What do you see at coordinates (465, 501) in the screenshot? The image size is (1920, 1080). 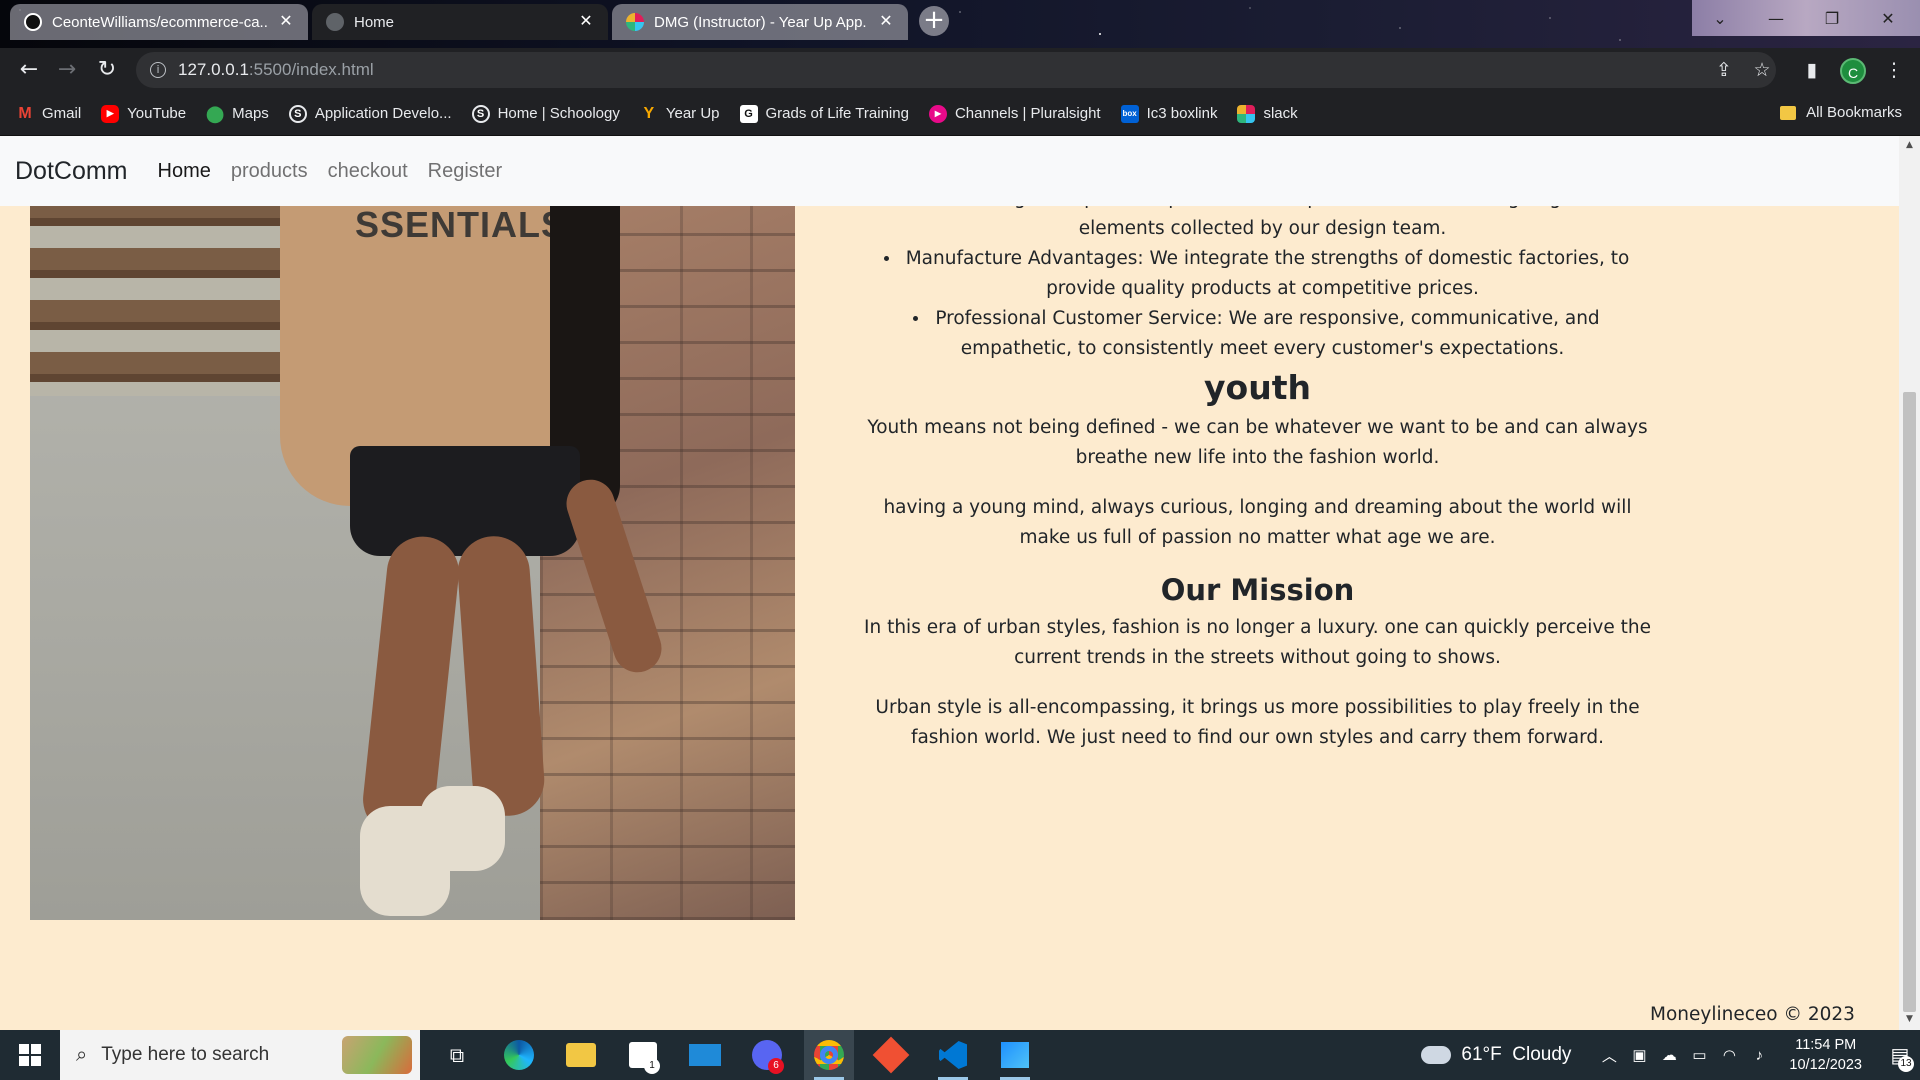 I see `photo-shorts` at bounding box center [465, 501].